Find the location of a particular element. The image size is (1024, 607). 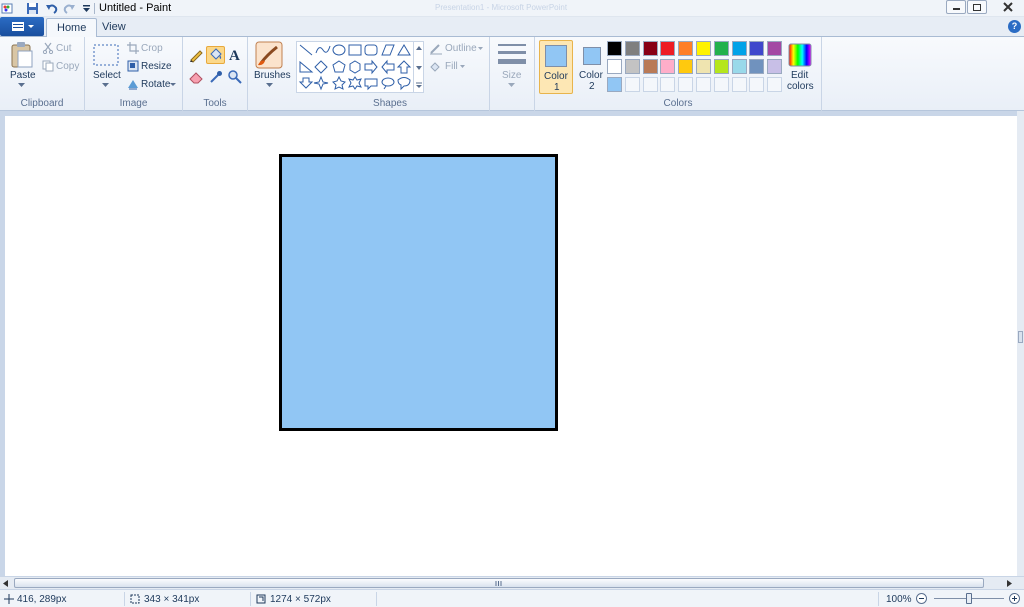

minimize-icon is located at coordinates (956, 9).